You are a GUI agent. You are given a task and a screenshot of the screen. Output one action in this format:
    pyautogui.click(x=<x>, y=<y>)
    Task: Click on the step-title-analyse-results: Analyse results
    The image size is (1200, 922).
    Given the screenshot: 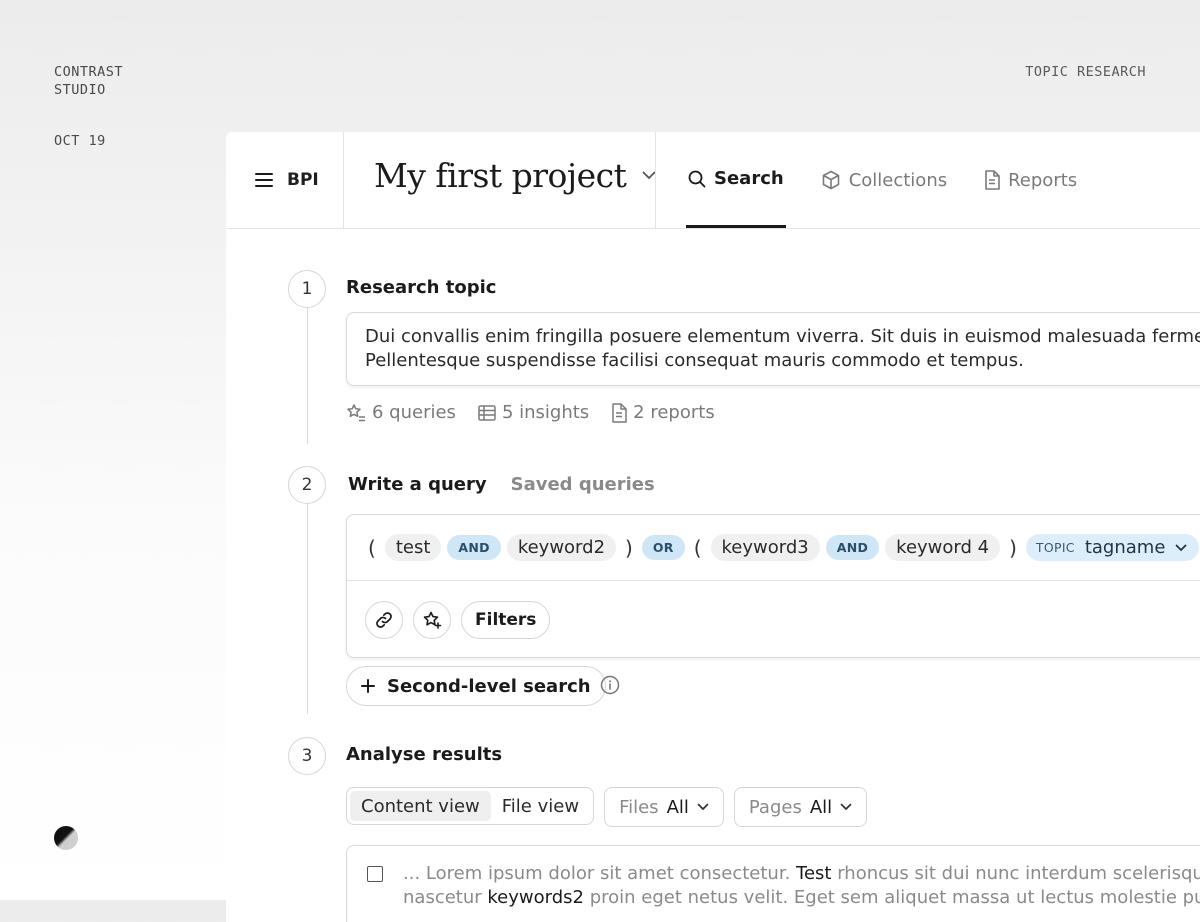 What is the action you would take?
    pyautogui.click(x=424, y=754)
    